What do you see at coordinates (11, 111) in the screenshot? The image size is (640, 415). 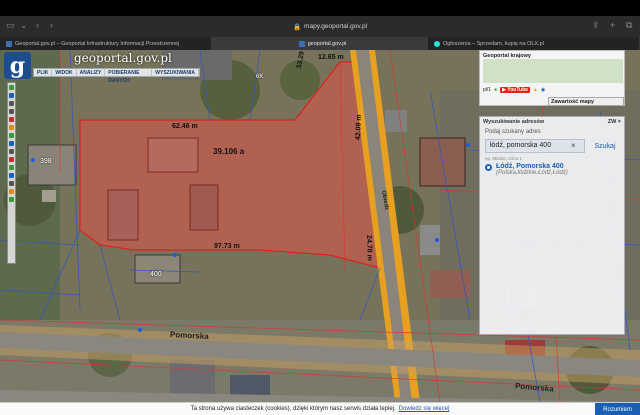 I see `zoom-out-icon` at bounding box center [11, 111].